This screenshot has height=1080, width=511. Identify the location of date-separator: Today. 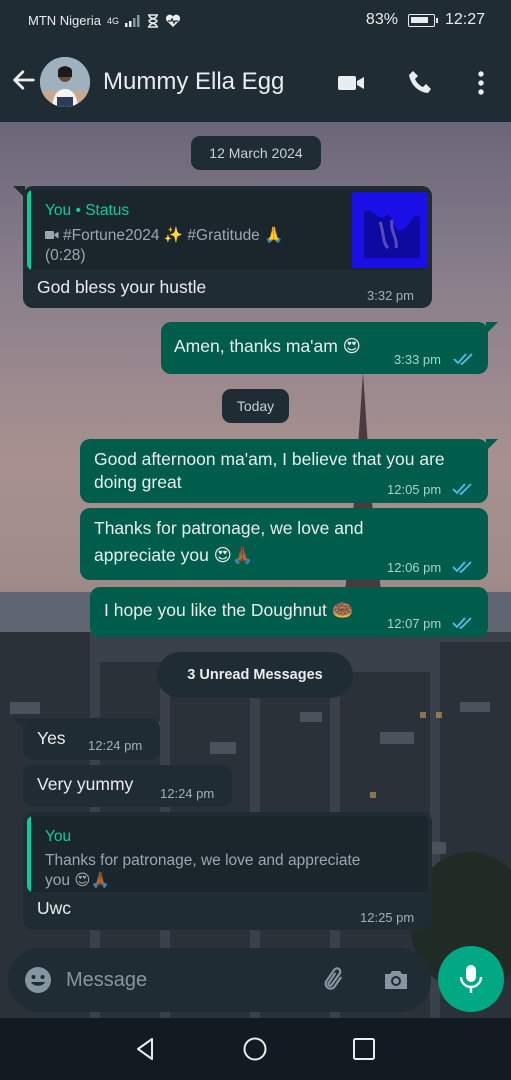
(255, 406).